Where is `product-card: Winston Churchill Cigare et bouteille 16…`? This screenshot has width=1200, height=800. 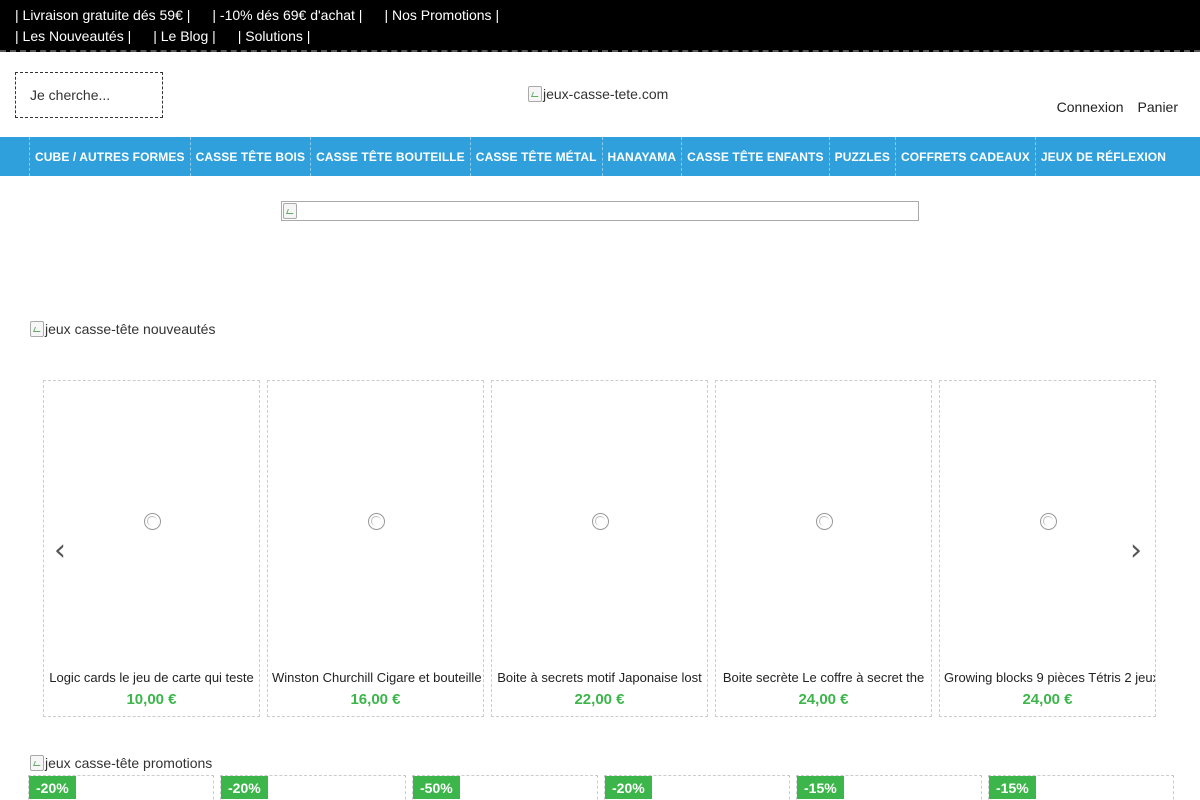
product-card: Winston Churchill Cigare et bouteille 16… is located at coordinates (375, 548).